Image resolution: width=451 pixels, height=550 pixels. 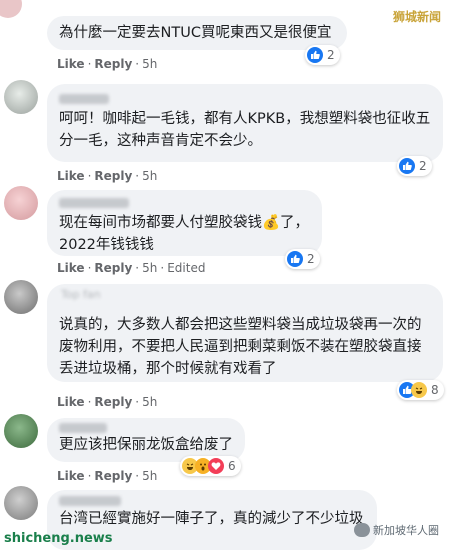 What do you see at coordinates (416, 17) in the screenshot?
I see `watermark-top-right: 狮城新闻` at bounding box center [416, 17].